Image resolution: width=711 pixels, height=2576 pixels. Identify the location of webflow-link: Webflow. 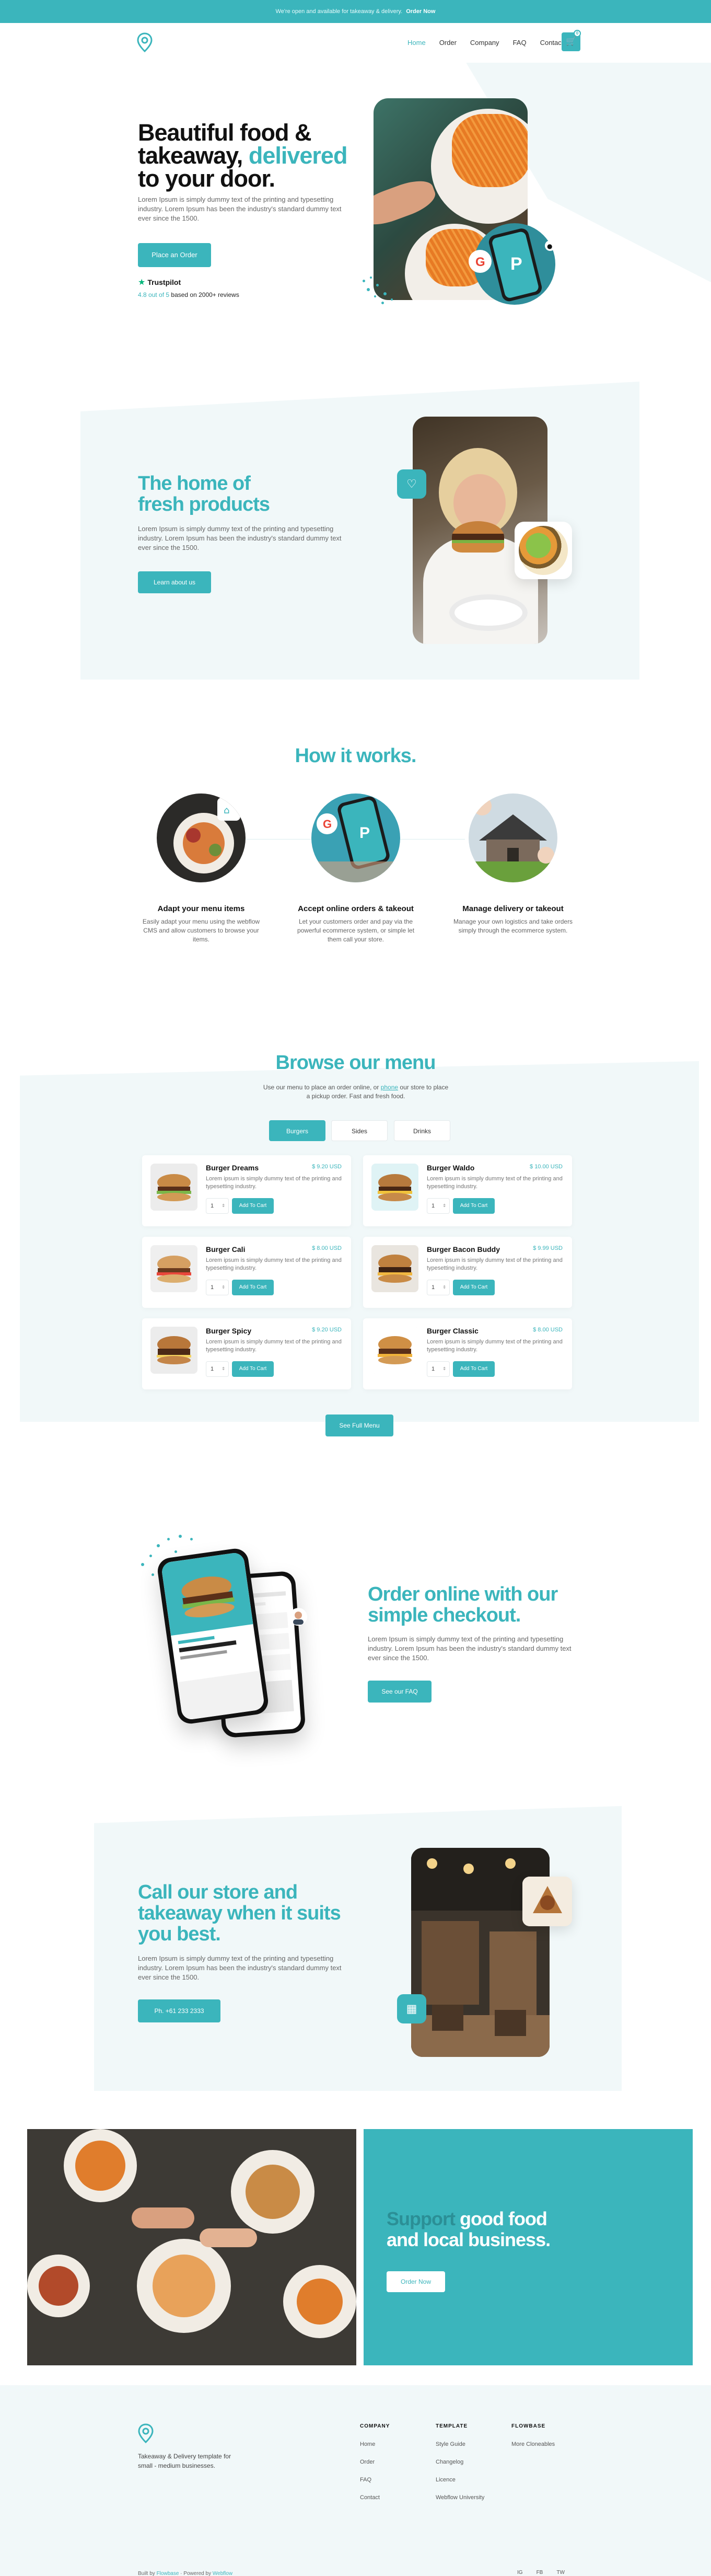
(223, 2573).